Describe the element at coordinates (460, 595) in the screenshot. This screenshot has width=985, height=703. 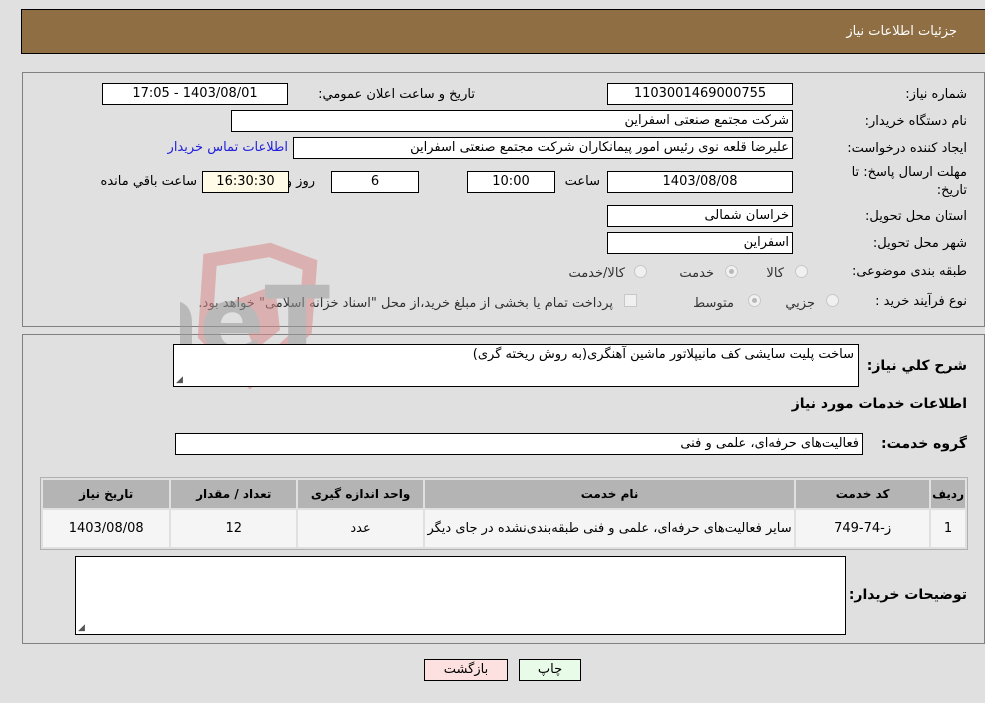
I see `buyer-notes-field: ◢` at that location.